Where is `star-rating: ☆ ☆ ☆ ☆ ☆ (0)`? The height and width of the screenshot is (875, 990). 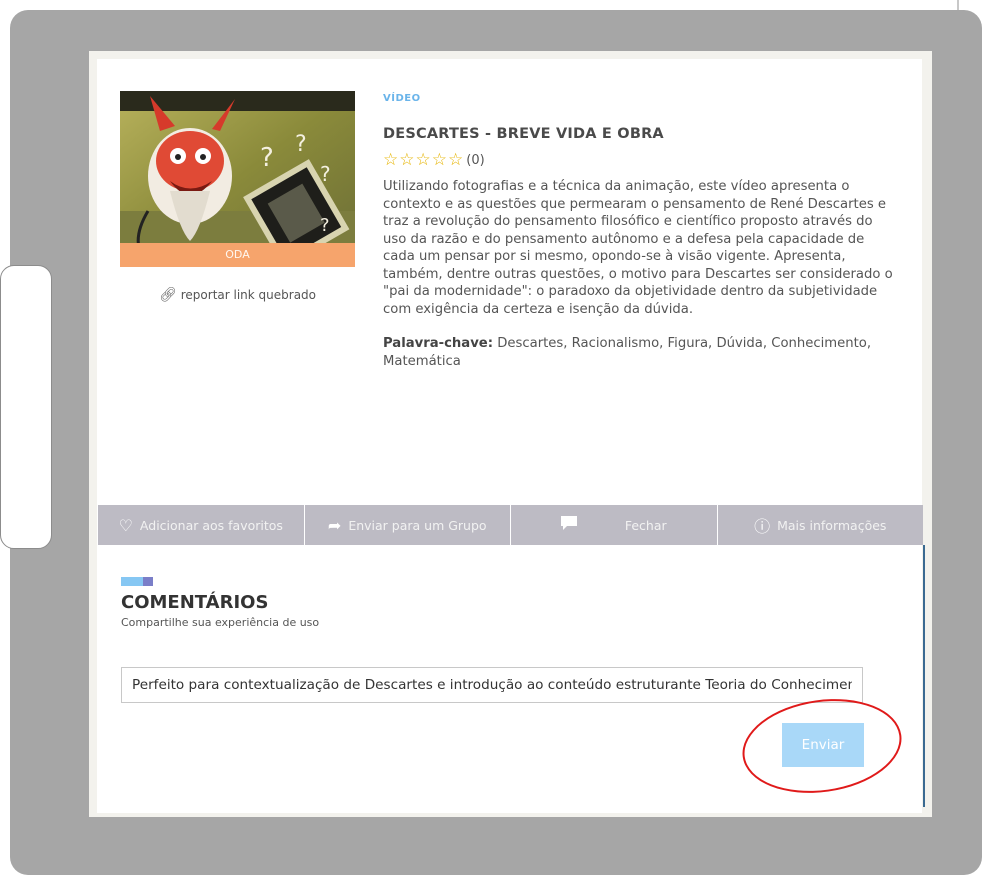
star-rating: ☆ ☆ ☆ ☆ ☆ (0) is located at coordinates (638, 160).